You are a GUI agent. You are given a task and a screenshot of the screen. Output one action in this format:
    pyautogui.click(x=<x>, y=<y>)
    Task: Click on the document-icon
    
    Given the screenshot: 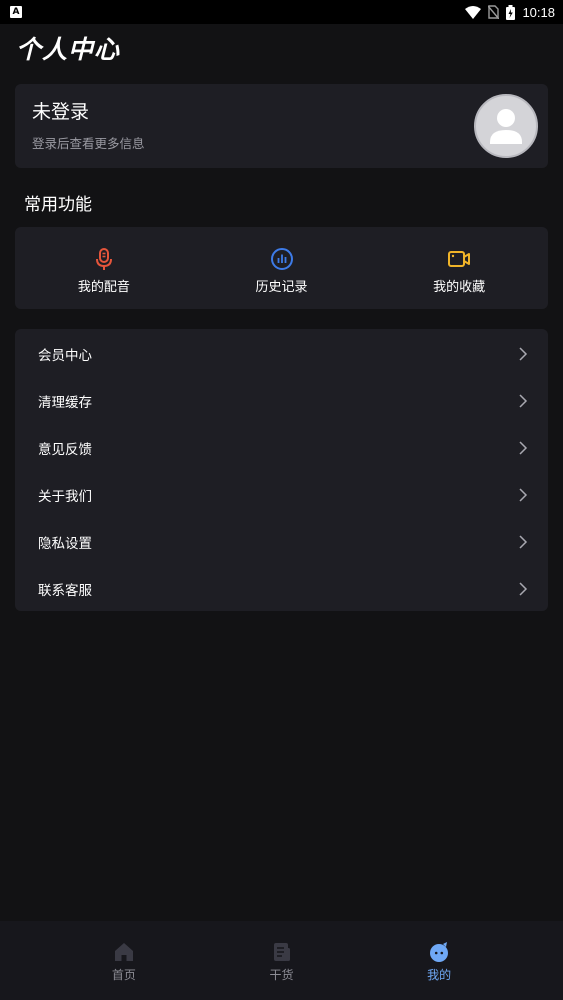 What is the action you would take?
    pyautogui.click(x=281, y=952)
    